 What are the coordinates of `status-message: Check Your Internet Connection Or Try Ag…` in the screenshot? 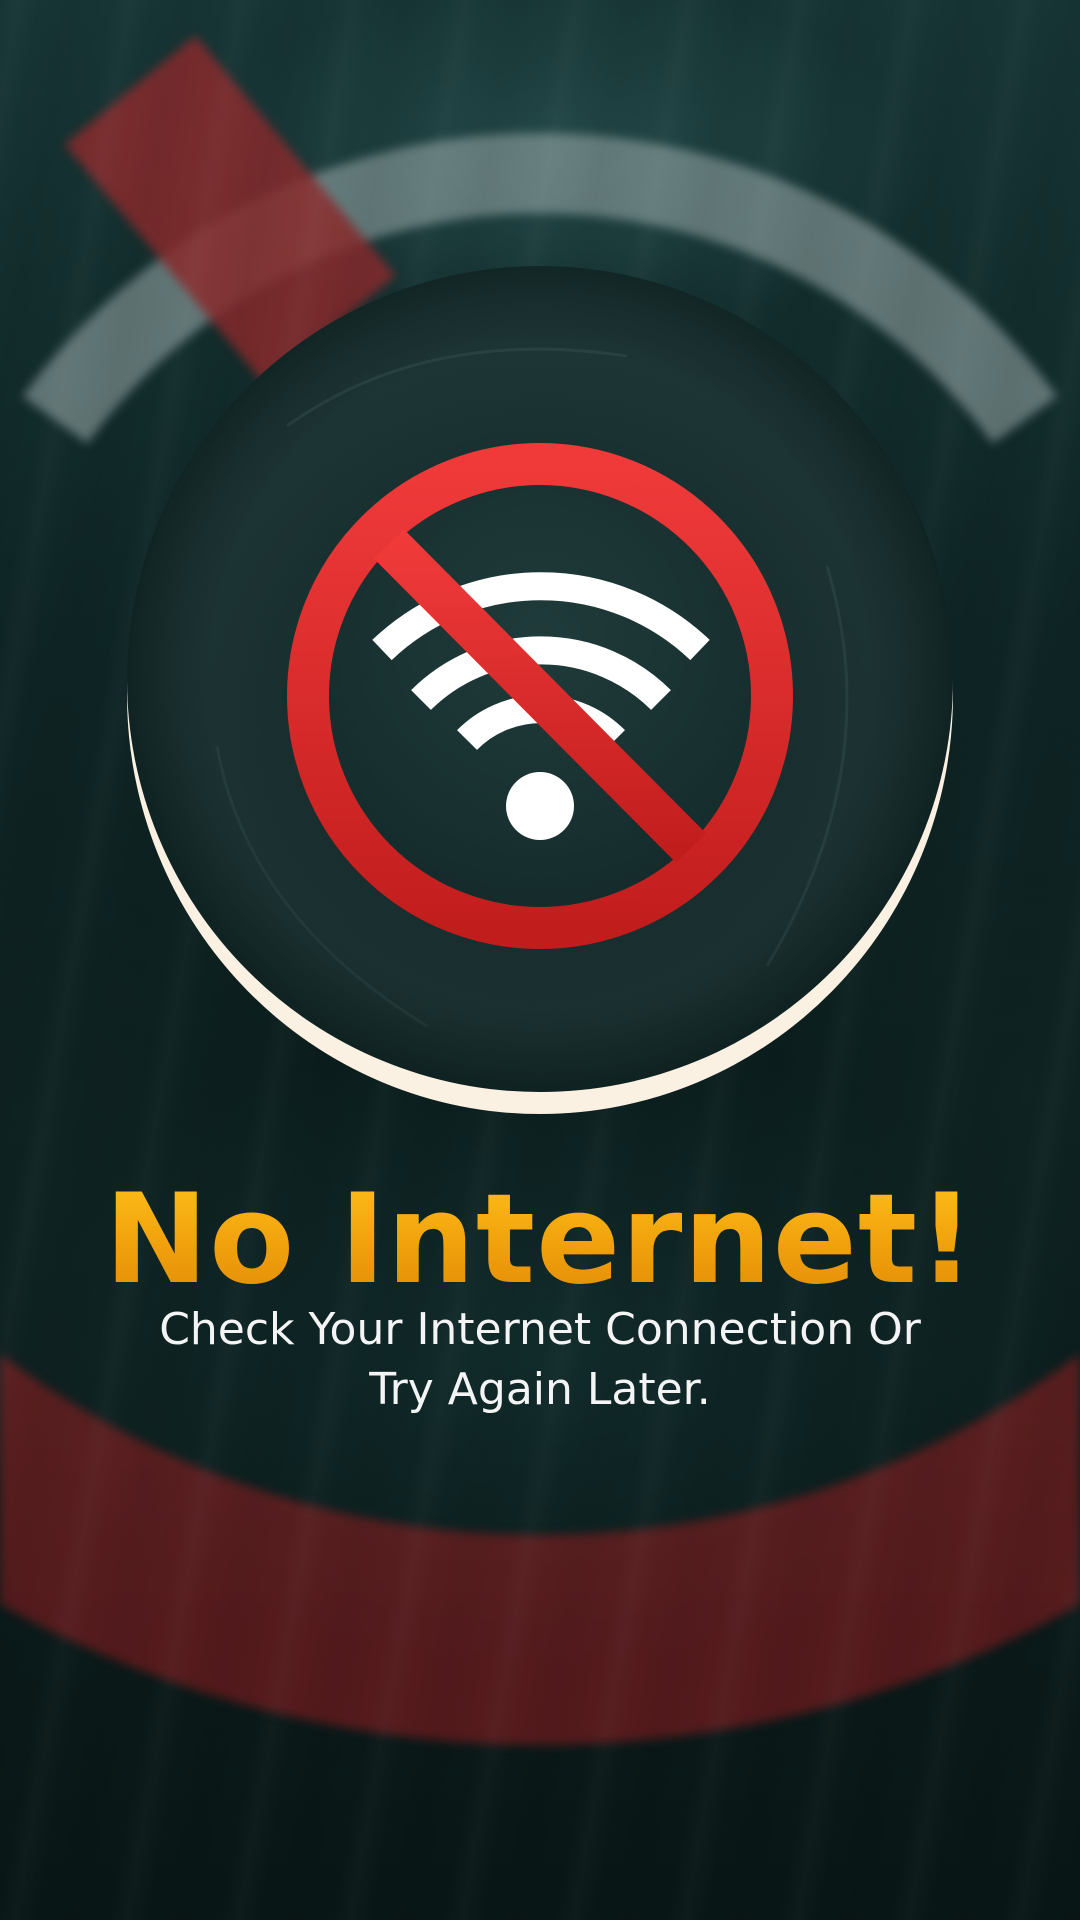 It's located at (540, 1359).